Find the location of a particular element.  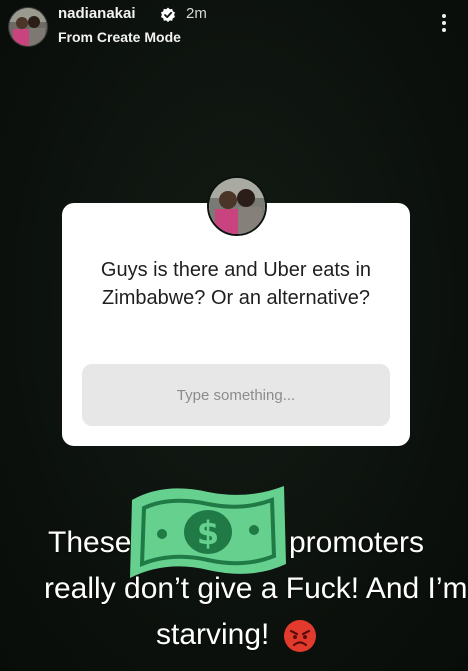

caption-line1-end: promoters is located at coordinates (357, 542).